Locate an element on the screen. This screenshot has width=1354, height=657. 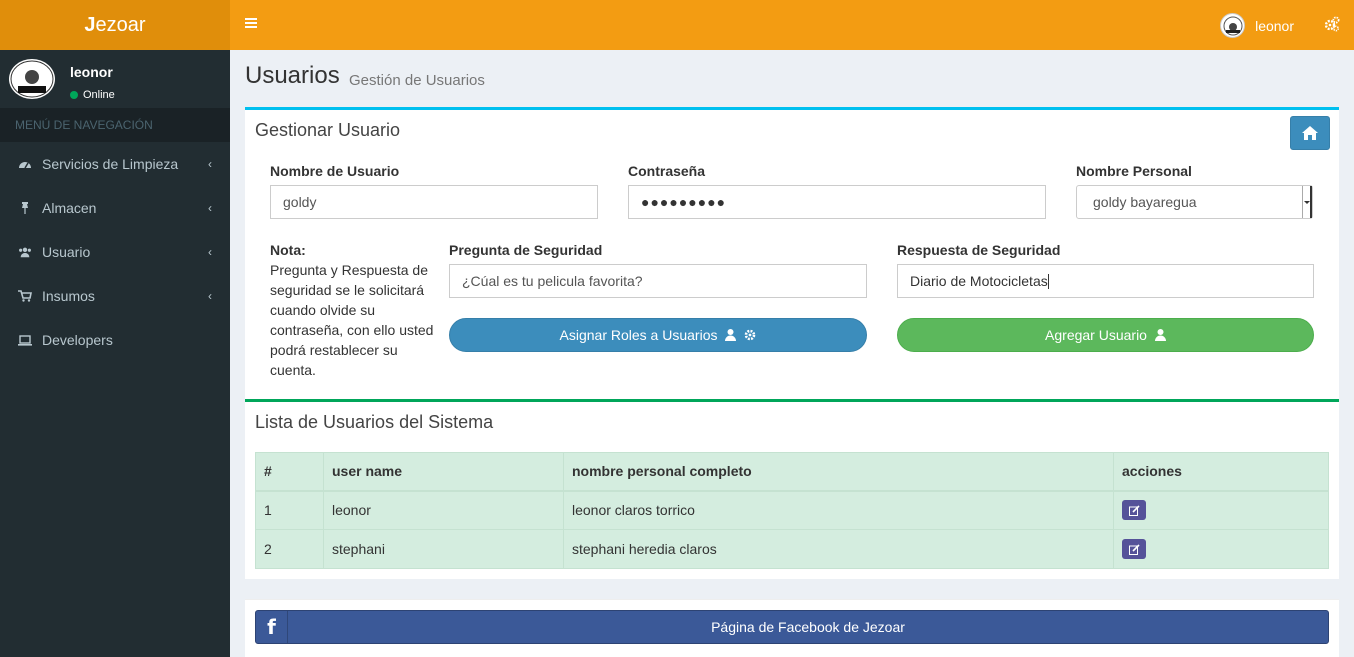
column-header: user name is located at coordinates (443, 472).